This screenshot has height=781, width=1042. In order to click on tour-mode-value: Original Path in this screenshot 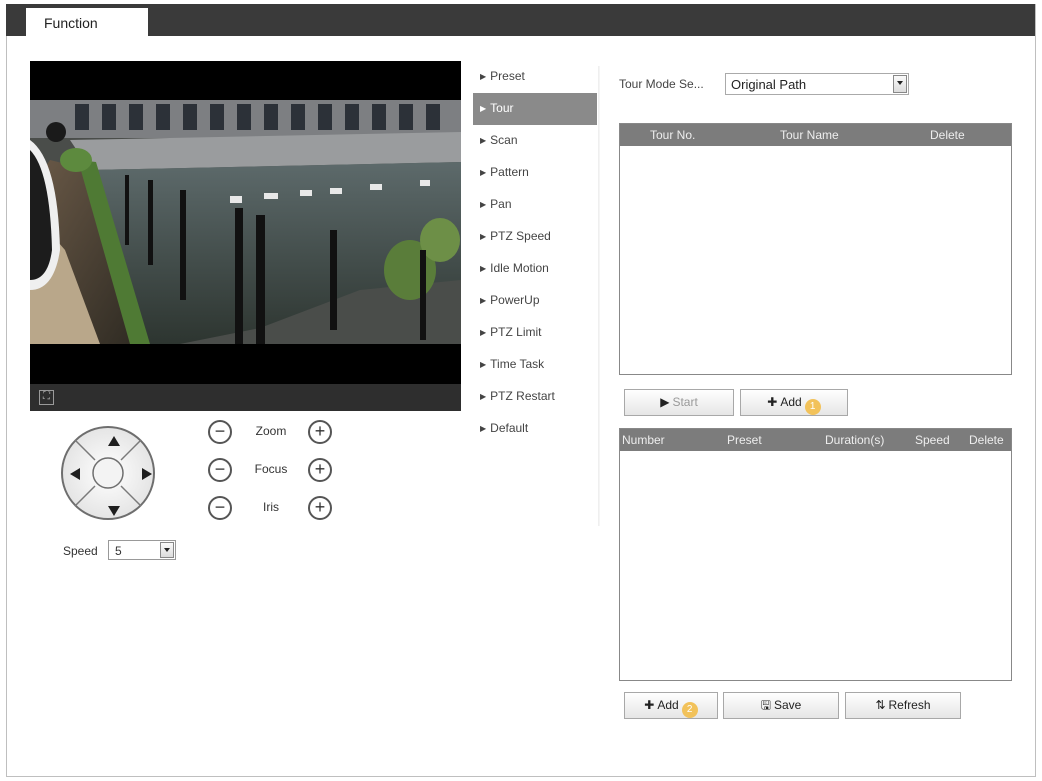, I will do `click(769, 84)`.